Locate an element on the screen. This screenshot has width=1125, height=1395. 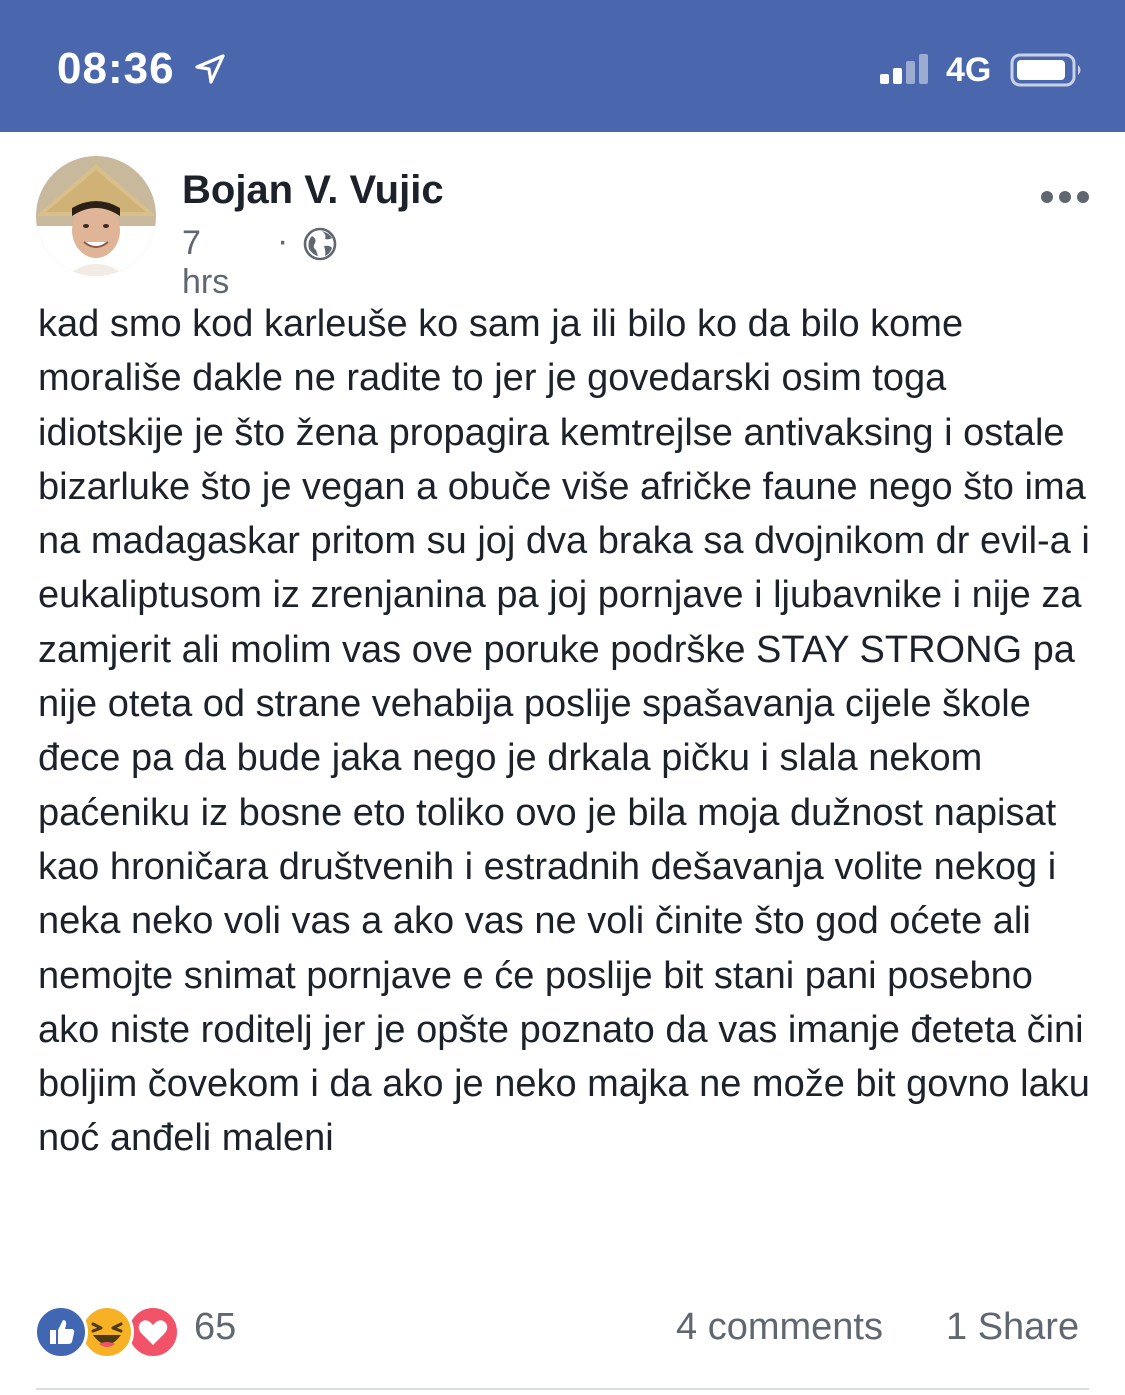
reaction-icons is located at coordinates (109, 1332).